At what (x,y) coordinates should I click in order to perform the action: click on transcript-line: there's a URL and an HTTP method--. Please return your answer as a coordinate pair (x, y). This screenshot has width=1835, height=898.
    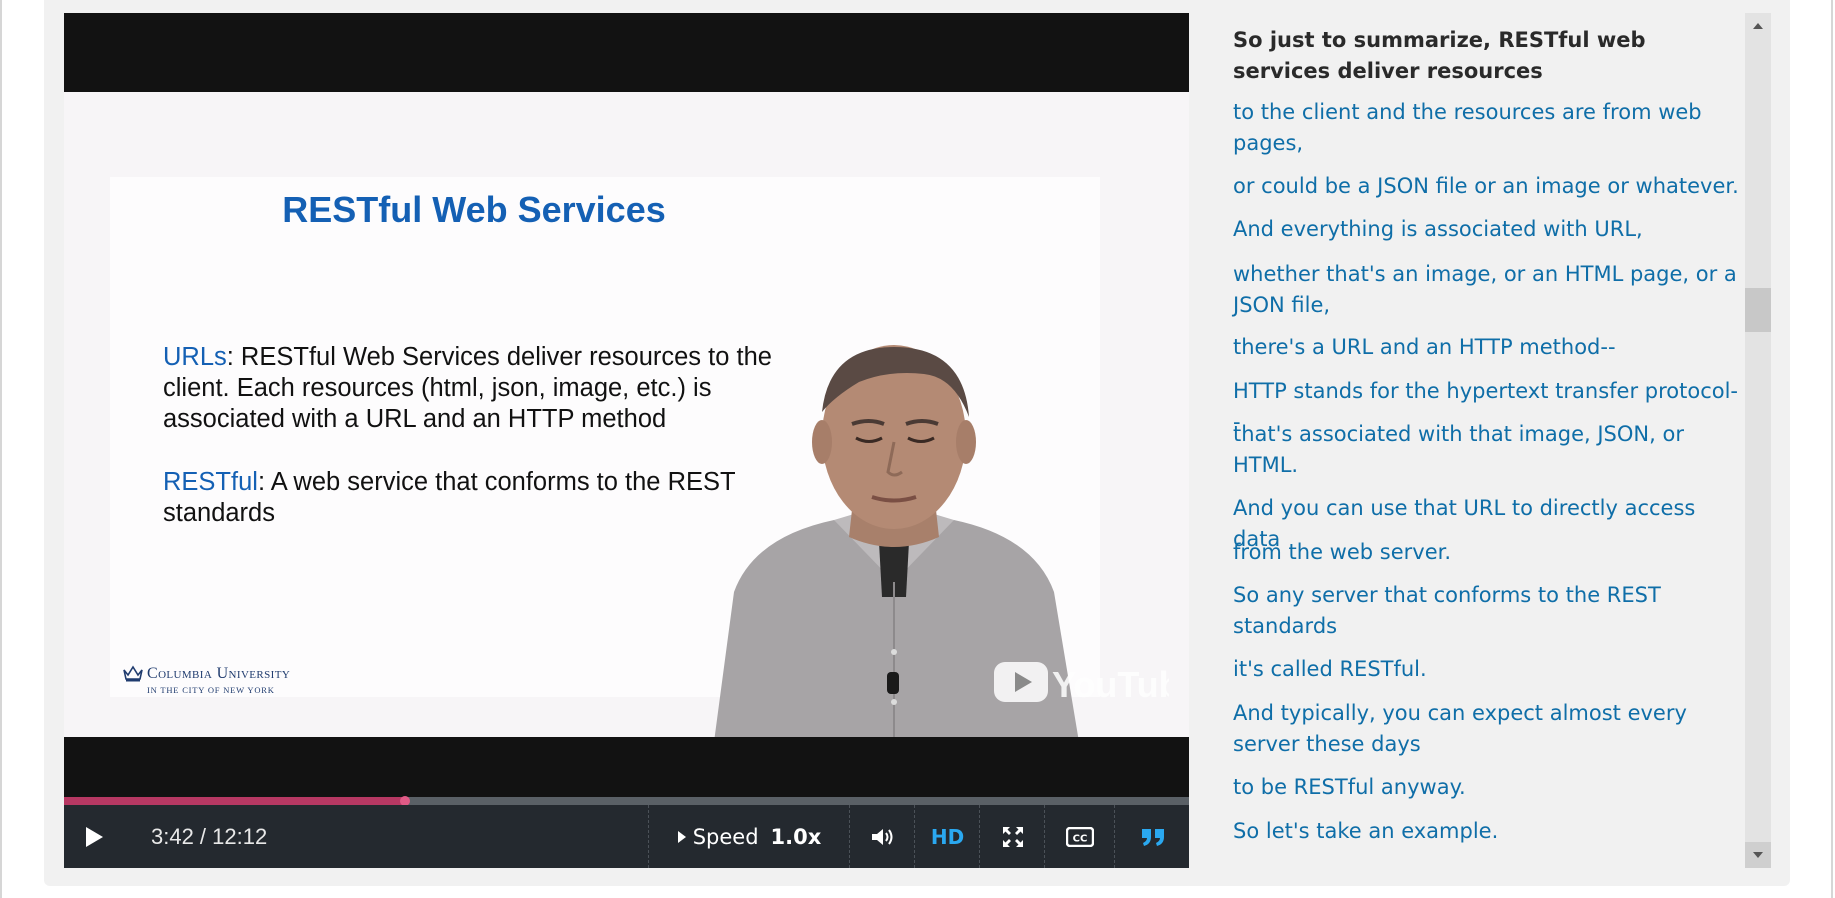
    Looking at the image, I should click on (1488, 347).